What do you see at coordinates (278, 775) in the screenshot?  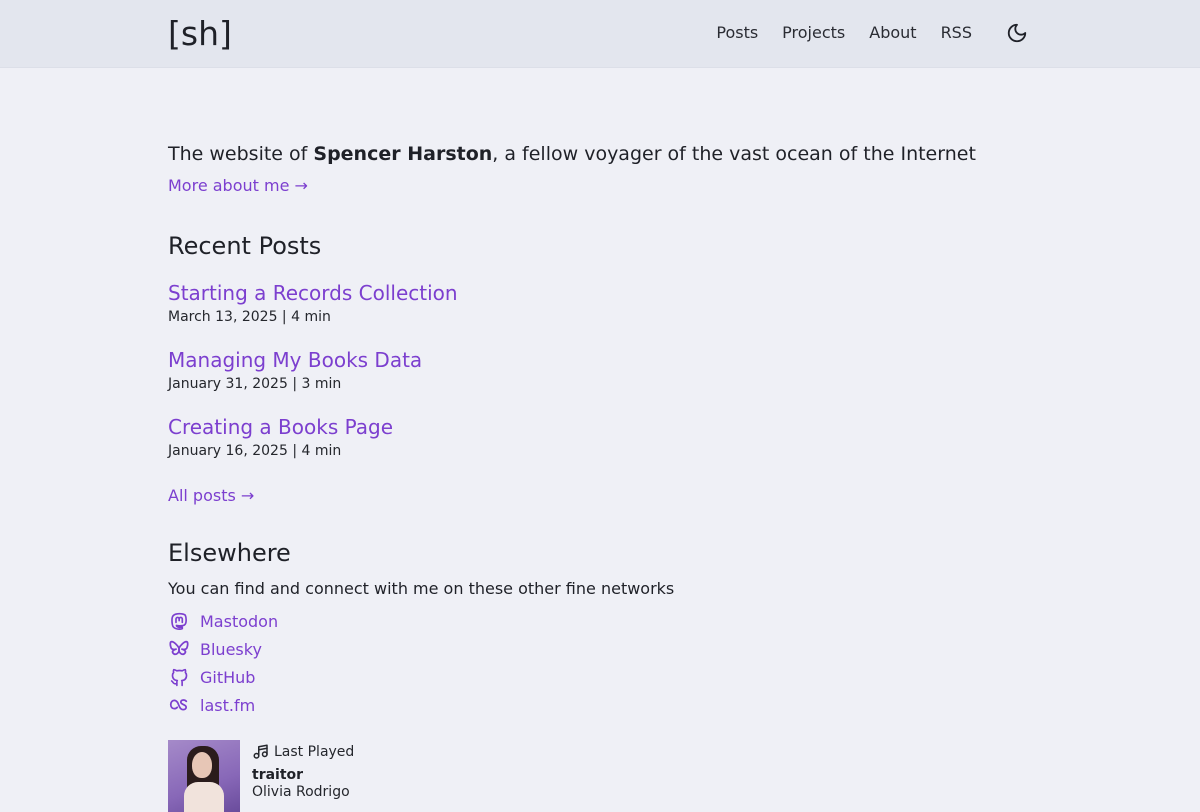 I see `track-title: traitor` at bounding box center [278, 775].